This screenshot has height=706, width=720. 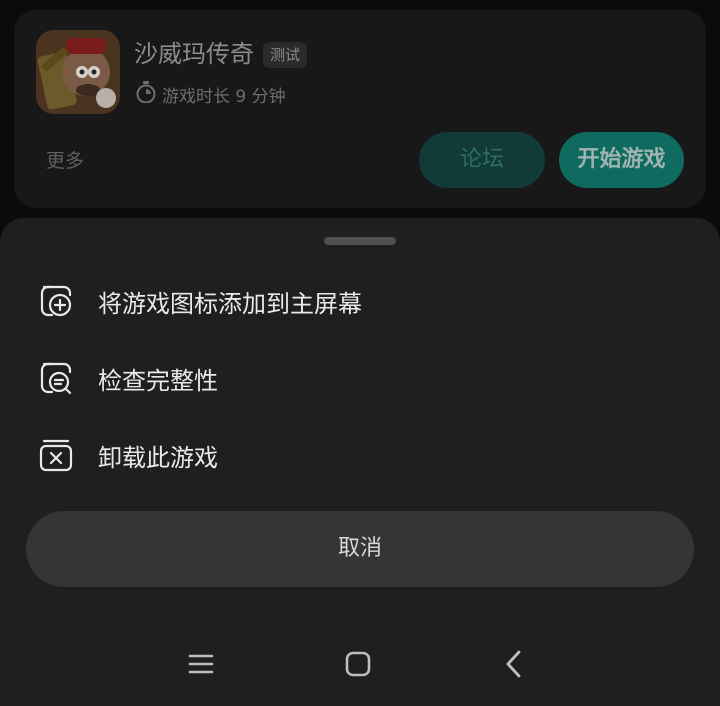 I want to click on start-game-button: 开始游戏, so click(x=621, y=160).